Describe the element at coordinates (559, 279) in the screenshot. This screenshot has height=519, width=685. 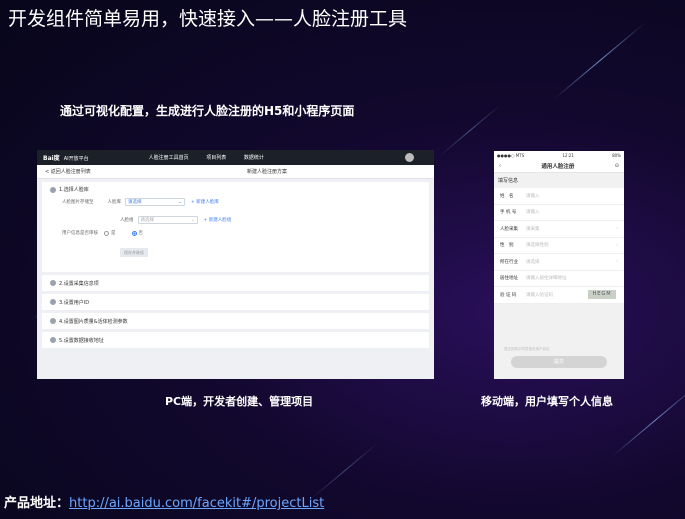
I see `field-address: 居住地址 请输入居住详细地址` at that location.